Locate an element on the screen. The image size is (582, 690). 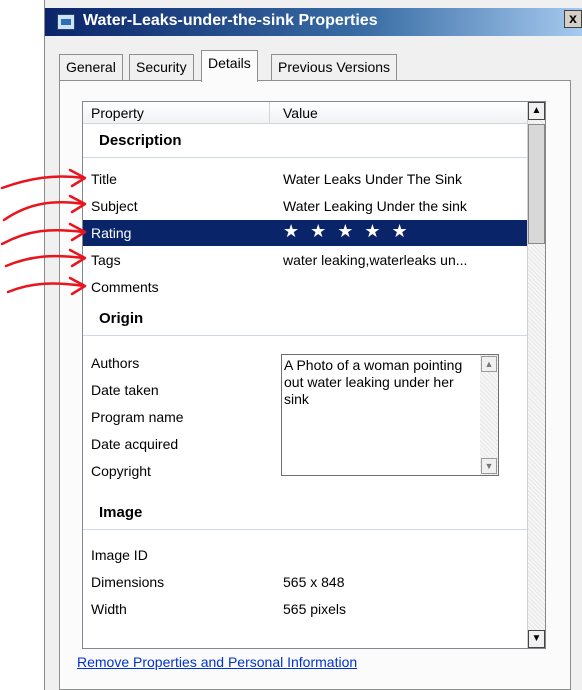
section-description: Description is located at coordinates (306, 141).